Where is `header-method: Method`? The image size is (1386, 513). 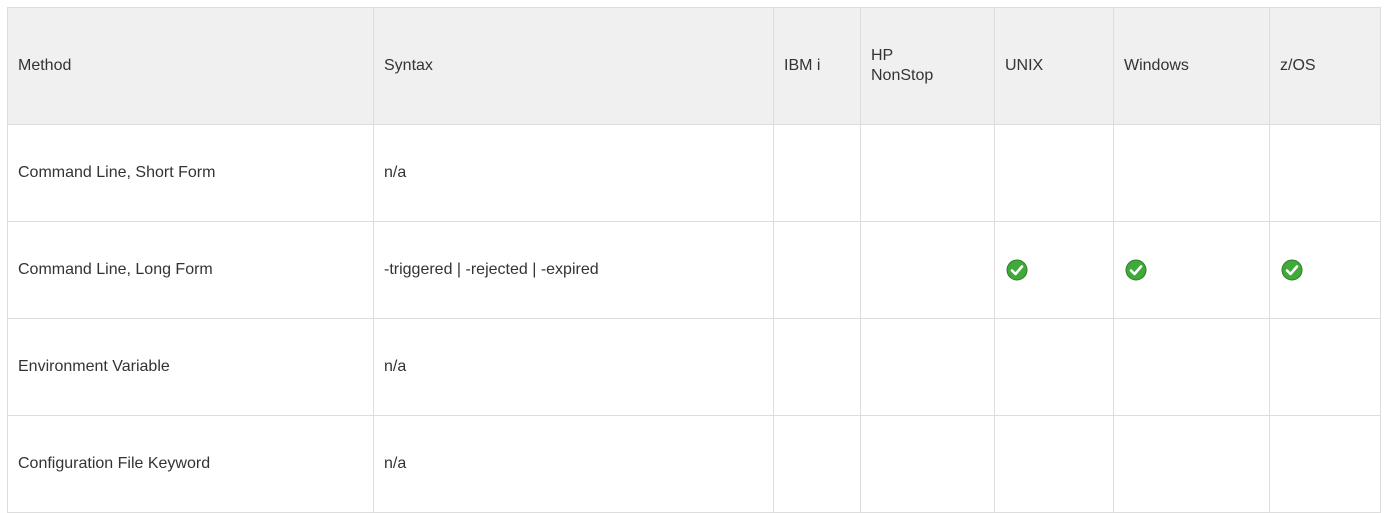
header-method: Method is located at coordinates (190, 66).